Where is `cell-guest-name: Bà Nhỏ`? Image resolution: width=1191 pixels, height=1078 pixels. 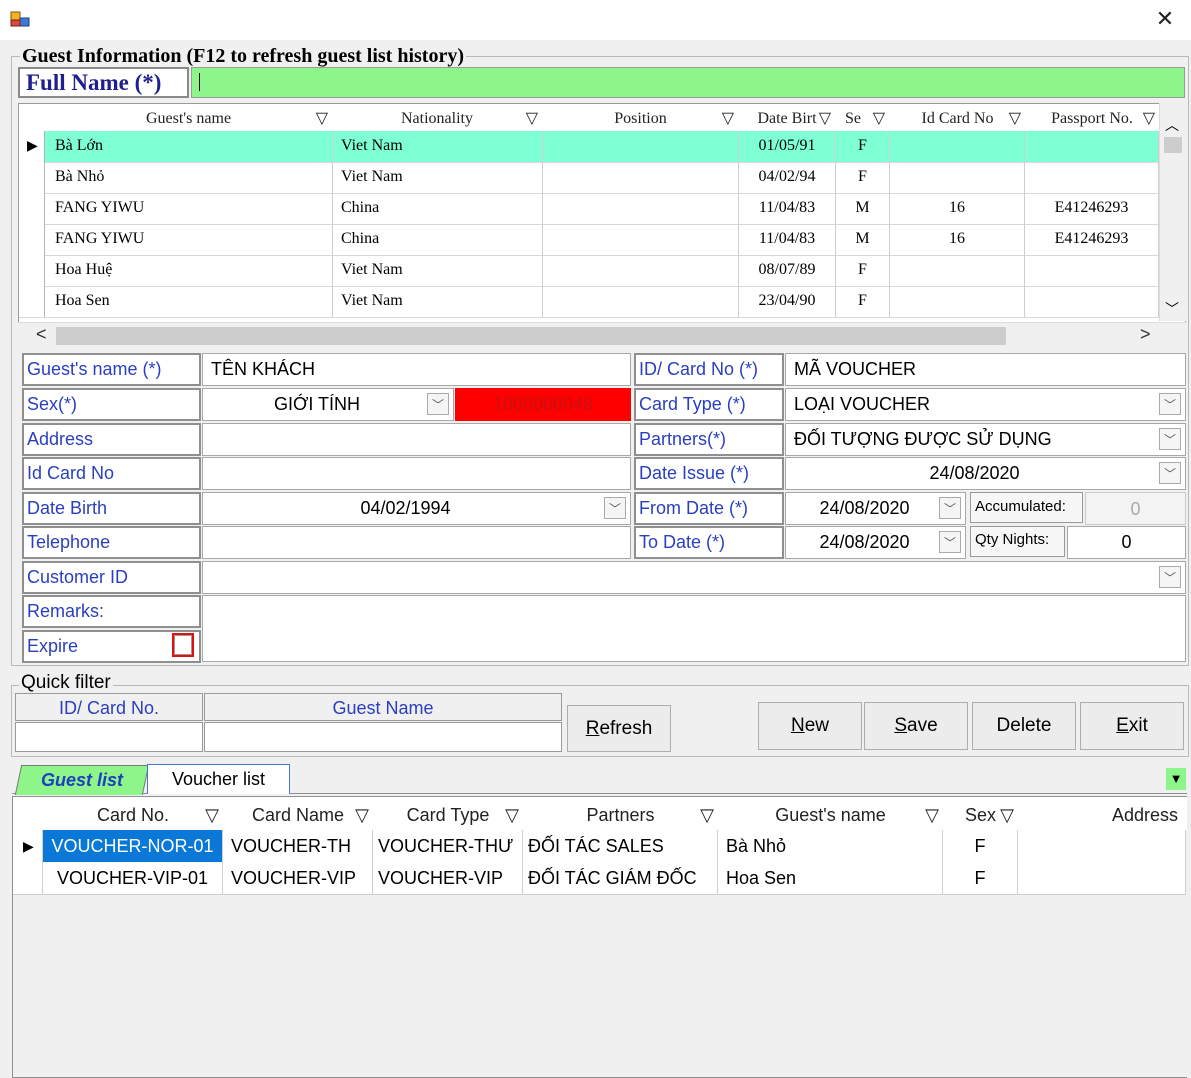 cell-guest-name: Bà Nhỏ is located at coordinates (830, 846).